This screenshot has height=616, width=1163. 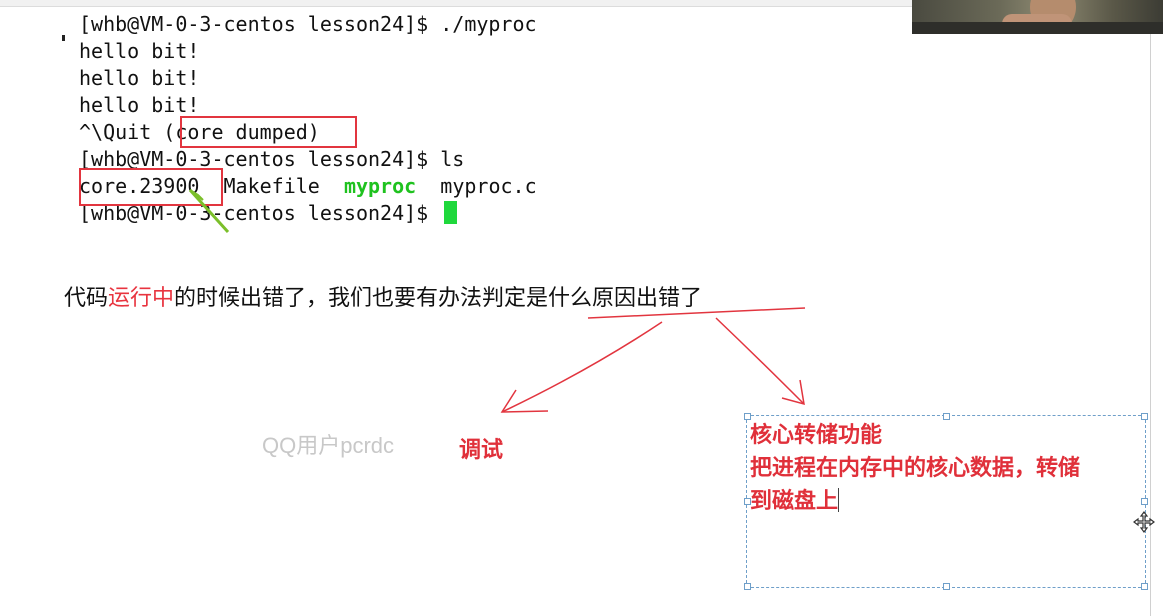 I want to click on textbox-line: 把进程在内存中的核心数据，转储, so click(x=915, y=468).